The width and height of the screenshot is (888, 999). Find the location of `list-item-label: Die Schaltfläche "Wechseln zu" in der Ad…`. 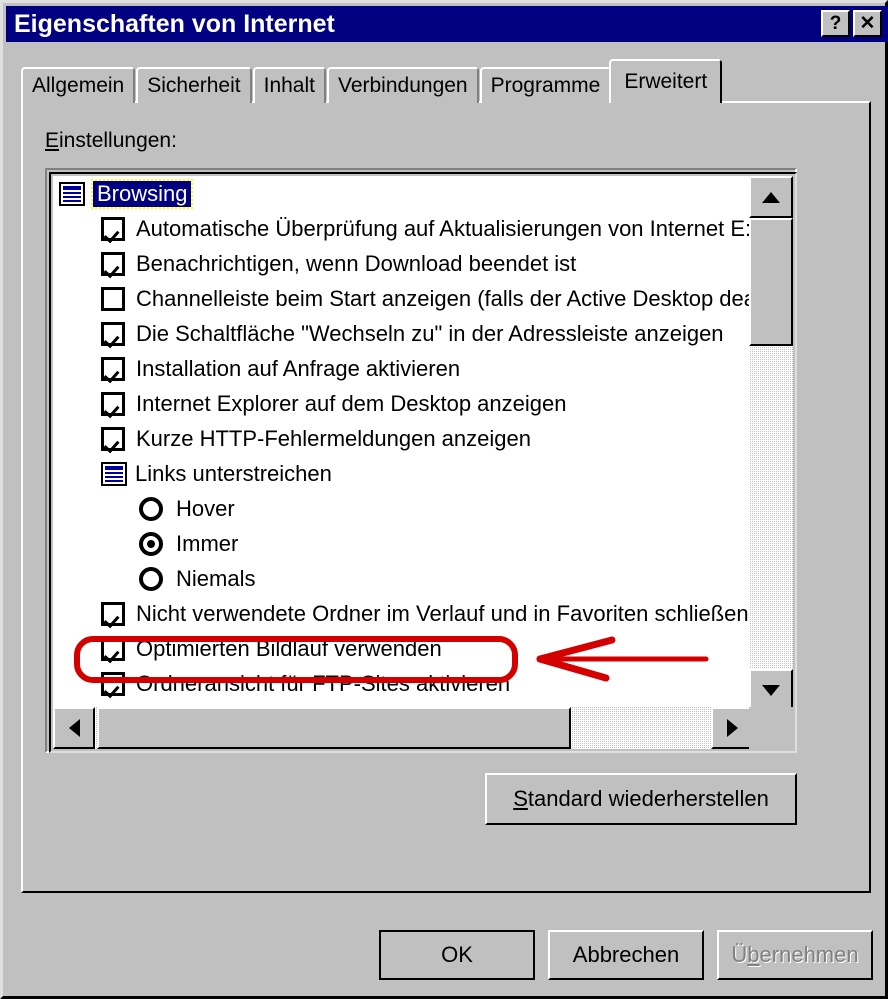

list-item-label: Die Schaltfläche "Wechseln zu" in der Ad… is located at coordinates (430, 333).